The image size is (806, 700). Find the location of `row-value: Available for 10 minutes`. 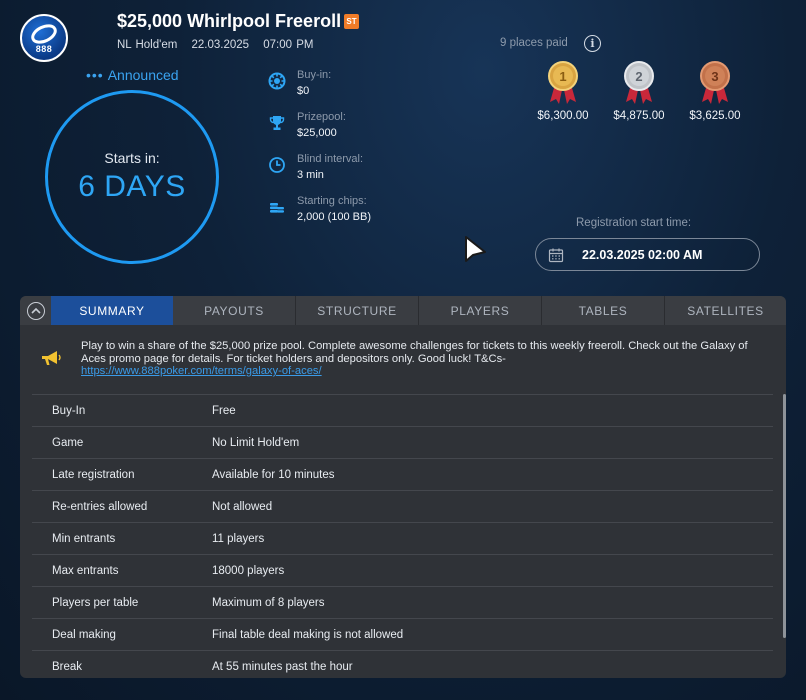

row-value: Available for 10 minutes is located at coordinates (273, 474).